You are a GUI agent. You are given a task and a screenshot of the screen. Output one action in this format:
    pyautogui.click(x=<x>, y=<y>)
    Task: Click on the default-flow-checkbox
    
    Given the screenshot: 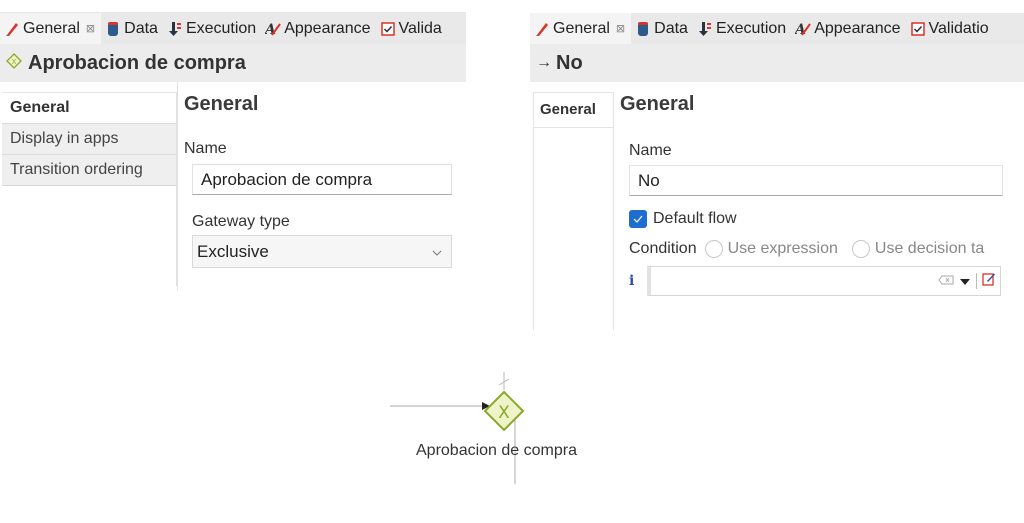 What is the action you would take?
    pyautogui.click(x=638, y=219)
    